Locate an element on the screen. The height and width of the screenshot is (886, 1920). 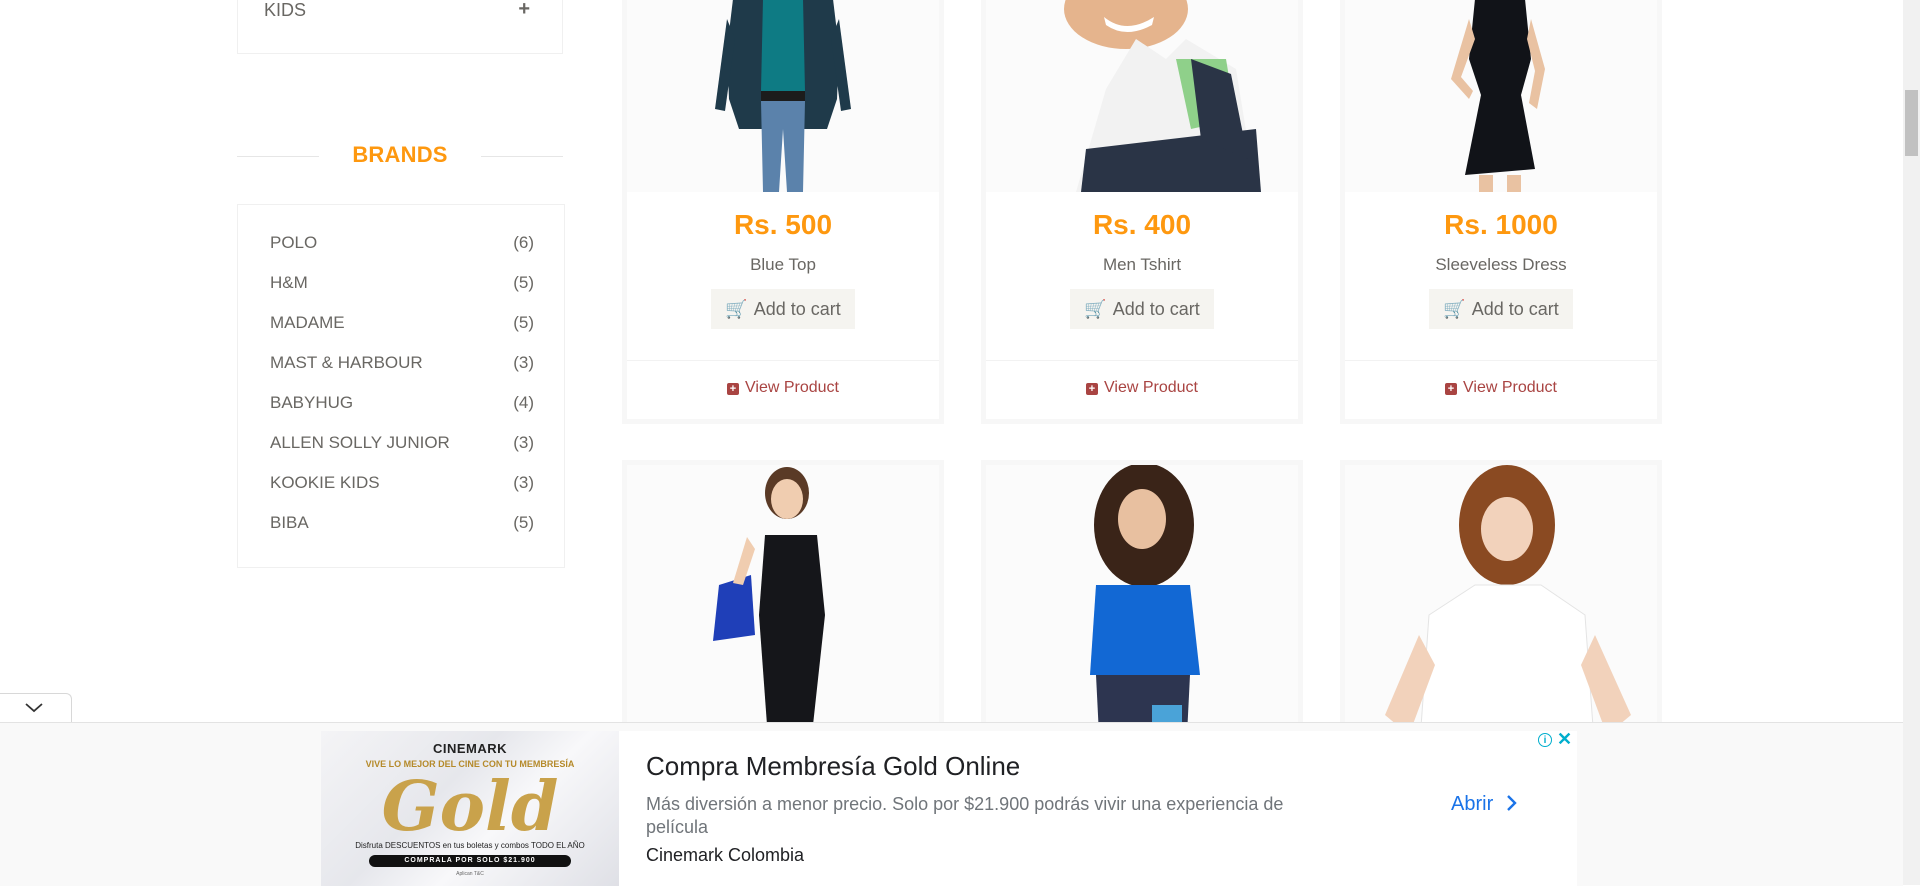
brand-item-kookie-kids: KOOKIE KIDS (3) is located at coordinates (402, 485).